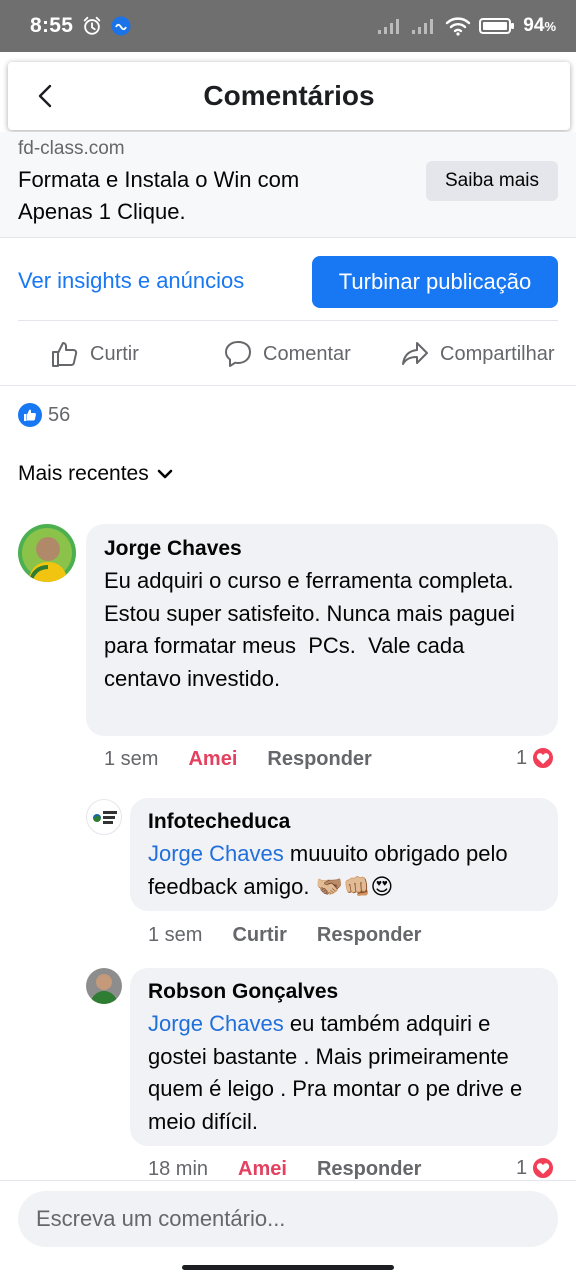 Image resolution: width=576 pixels, height=1280 pixels. I want to click on sort-dropdown: Mais recentes, so click(95, 474).